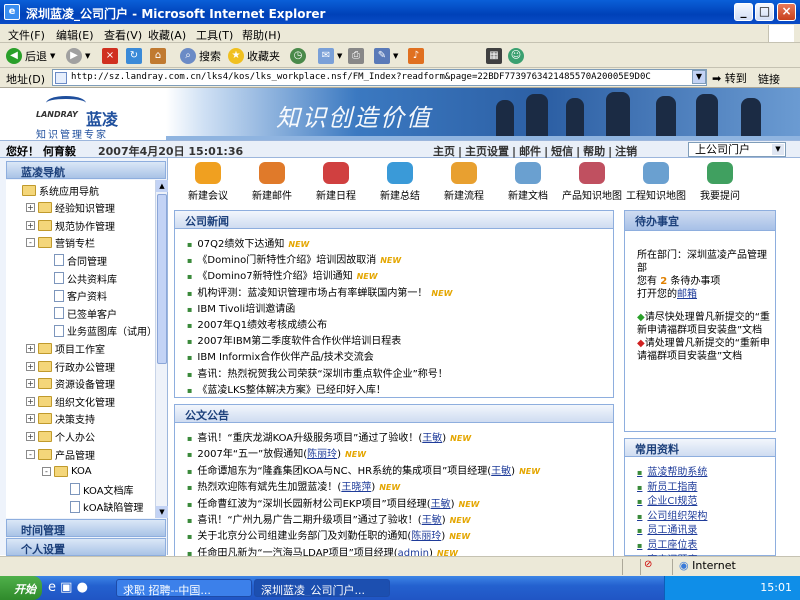 The width and height of the screenshot is (800, 600). What do you see at coordinates (729, 78) in the screenshot?
I see `go-button: ➡ 转到` at bounding box center [729, 78].